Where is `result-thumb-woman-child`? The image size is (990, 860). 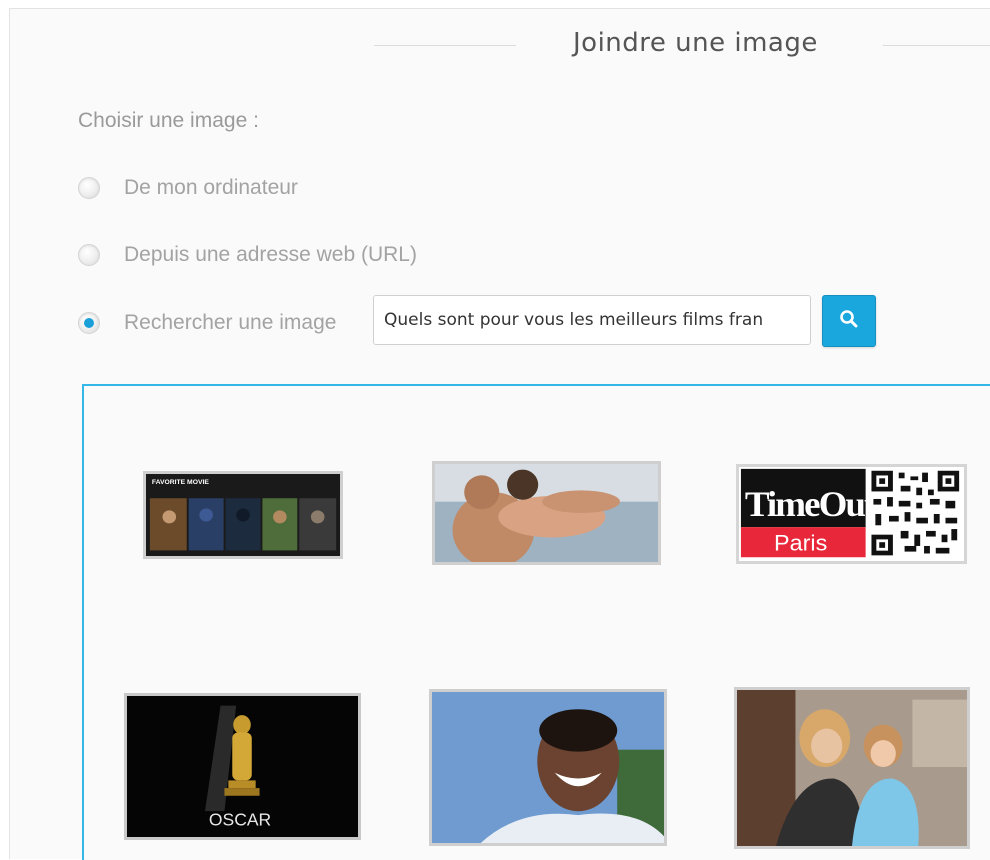 result-thumb-woman-child is located at coordinates (852, 768).